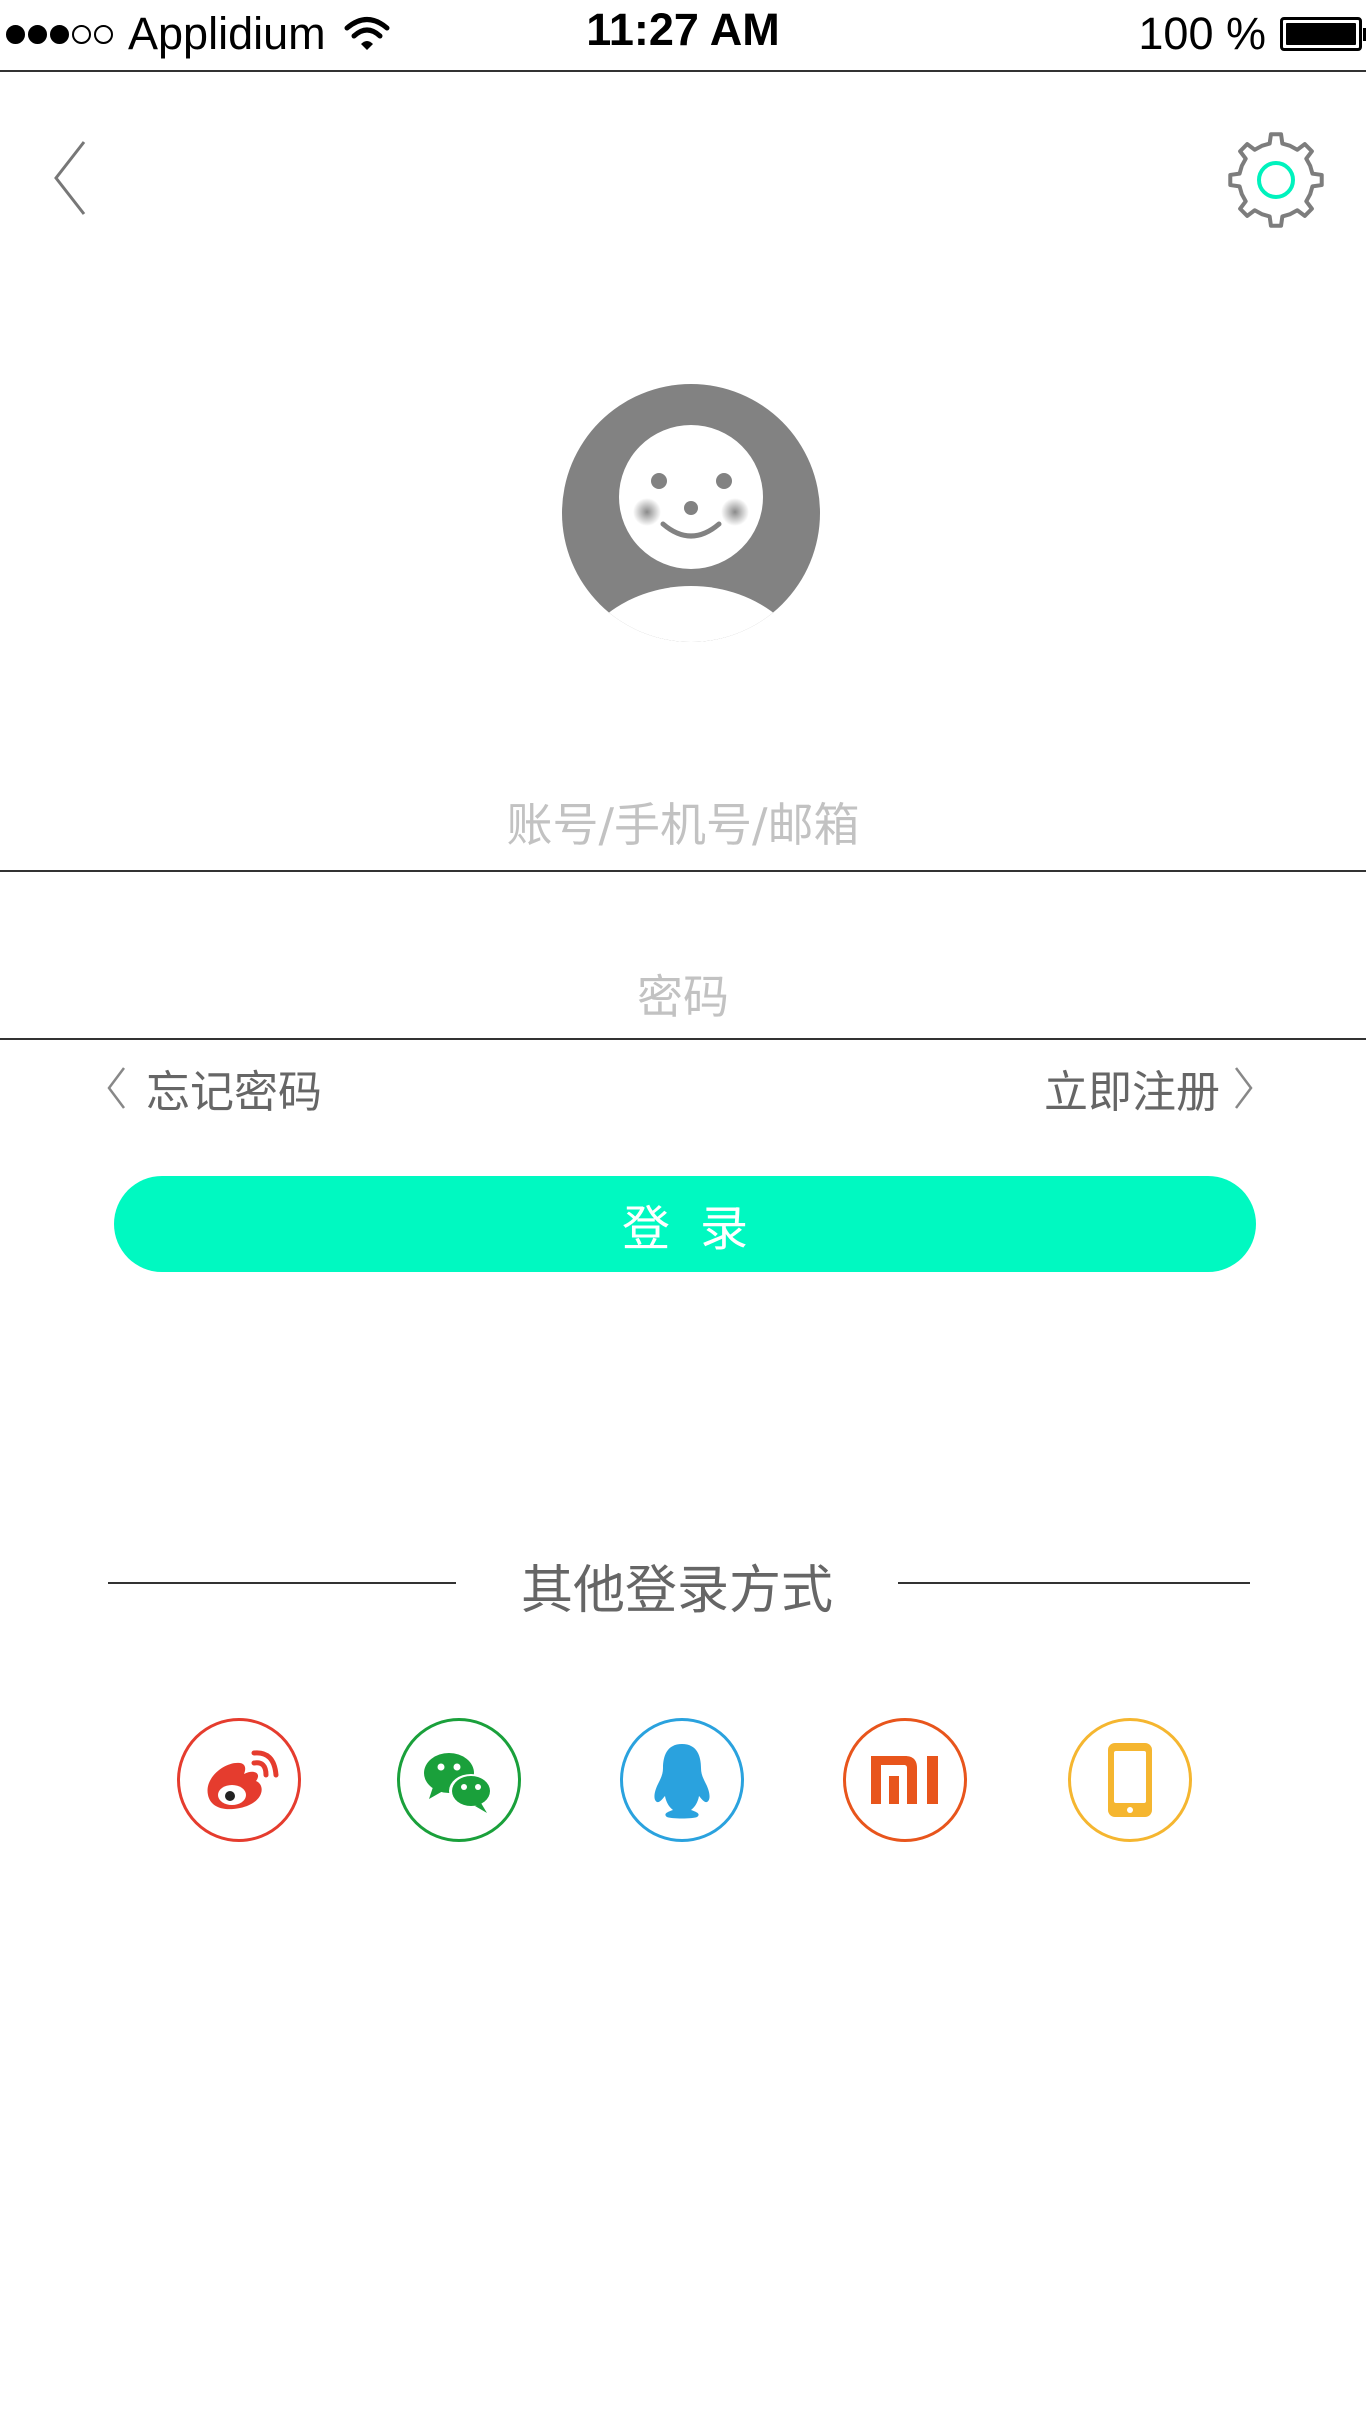 This screenshot has height=2430, width=1366. I want to click on xiaomi-login-button, so click(905, 1780).